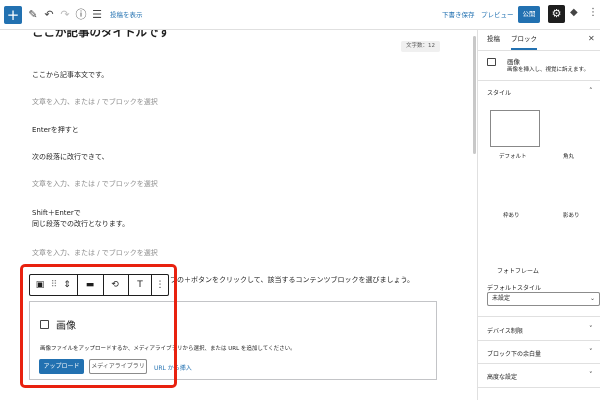  What do you see at coordinates (420, 46) in the screenshot?
I see `word-count-badge: 文字数：12` at bounding box center [420, 46].